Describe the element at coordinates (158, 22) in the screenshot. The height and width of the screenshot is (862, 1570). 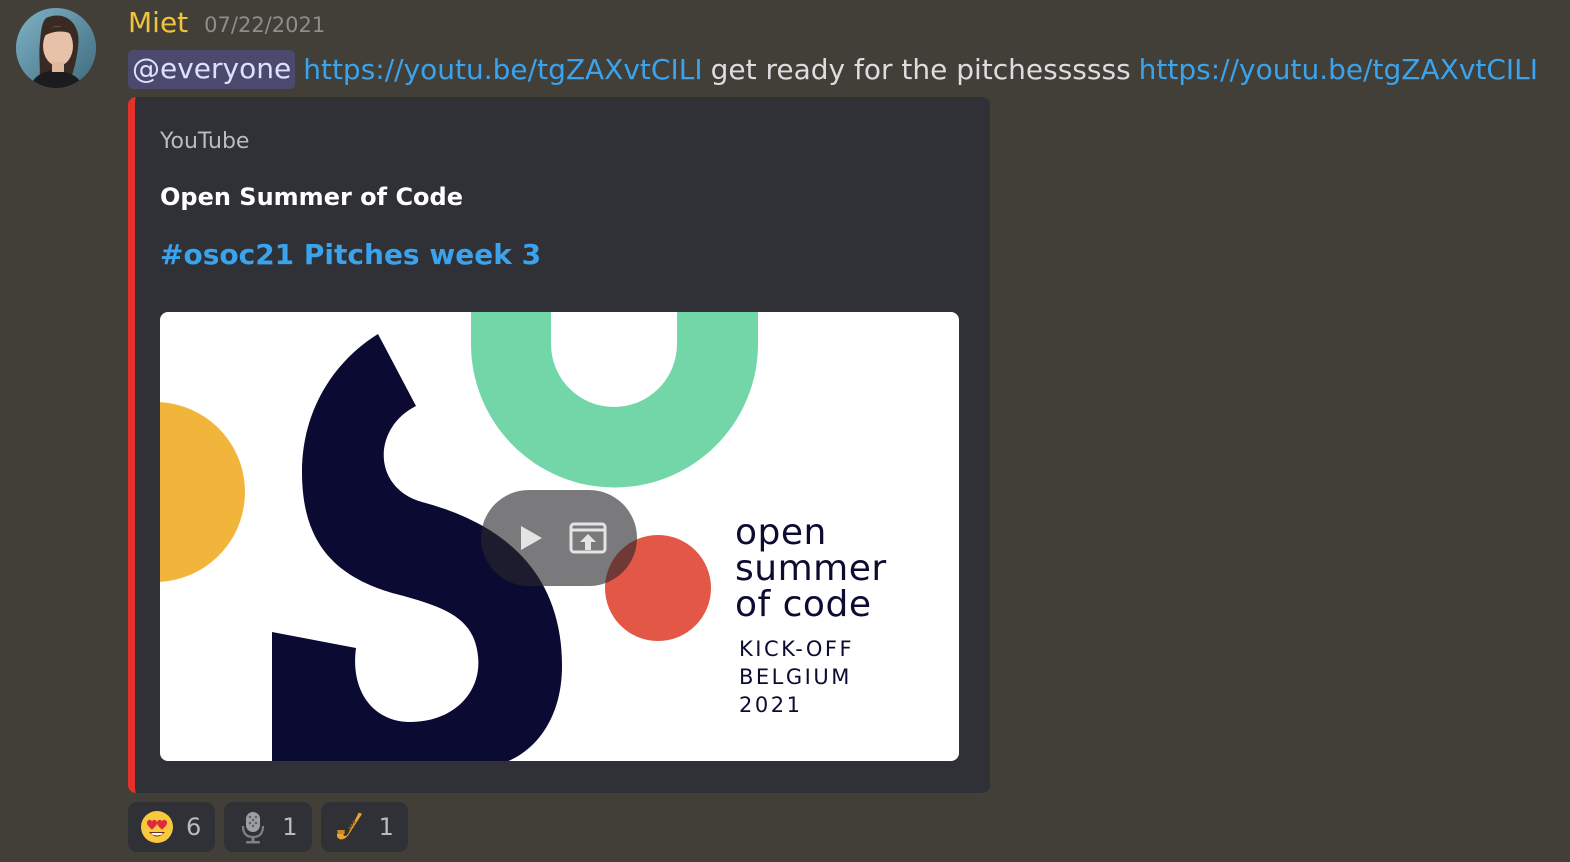
I see `username: Miet` at that location.